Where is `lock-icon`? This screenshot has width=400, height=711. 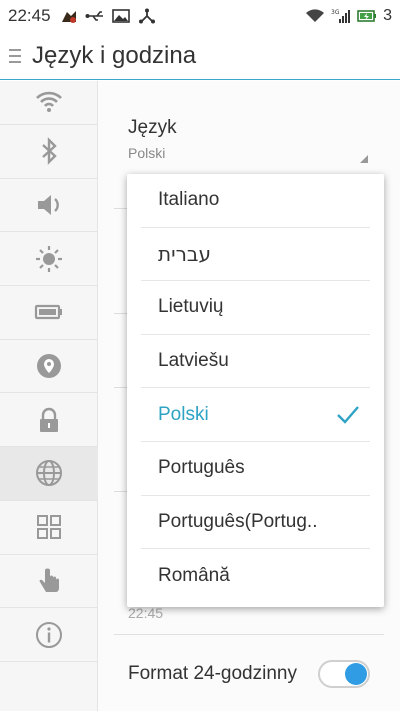 lock-icon is located at coordinates (49, 419).